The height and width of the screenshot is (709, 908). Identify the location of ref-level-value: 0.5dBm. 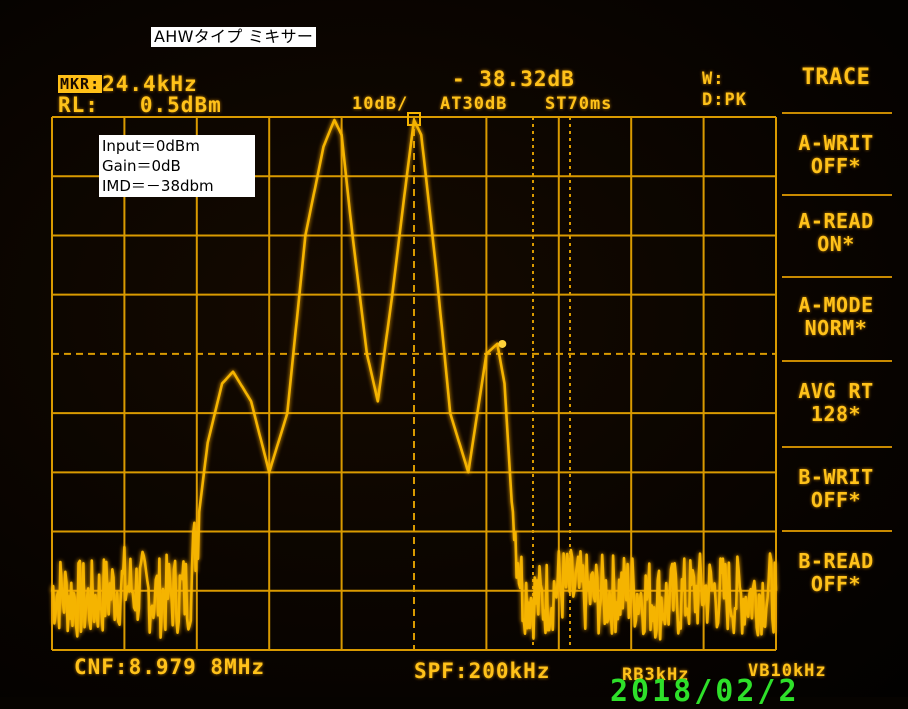
(180, 105).